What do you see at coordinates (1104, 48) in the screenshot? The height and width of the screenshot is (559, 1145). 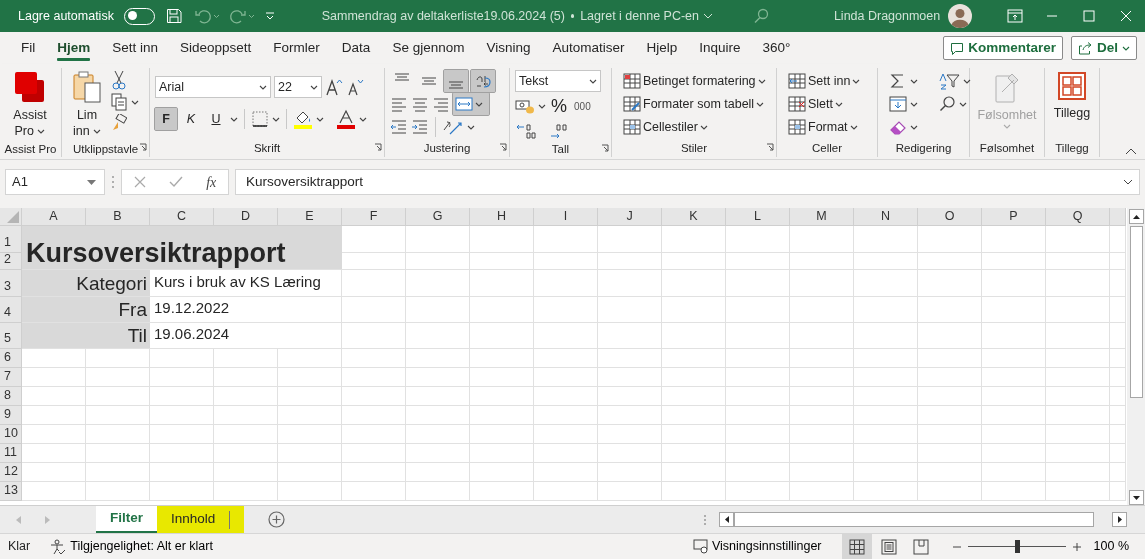 I see `share-button: Del` at bounding box center [1104, 48].